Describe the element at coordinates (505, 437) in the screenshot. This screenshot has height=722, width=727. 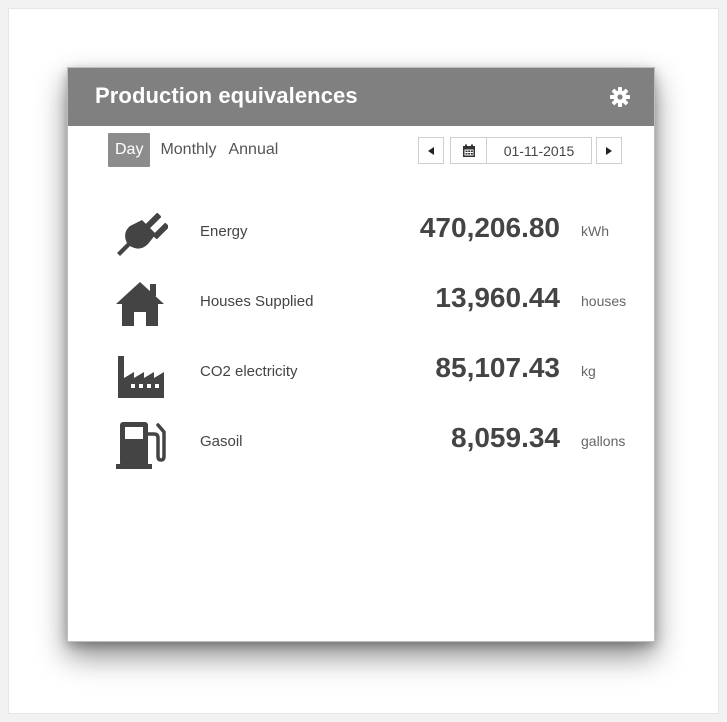
I see `row-value: 8,059.34` at that location.